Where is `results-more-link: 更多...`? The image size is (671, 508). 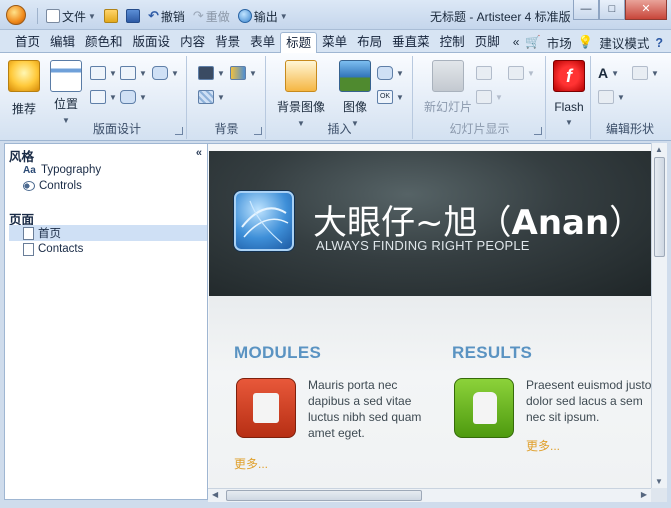
results-more-link: 更多... is located at coordinates (543, 445).